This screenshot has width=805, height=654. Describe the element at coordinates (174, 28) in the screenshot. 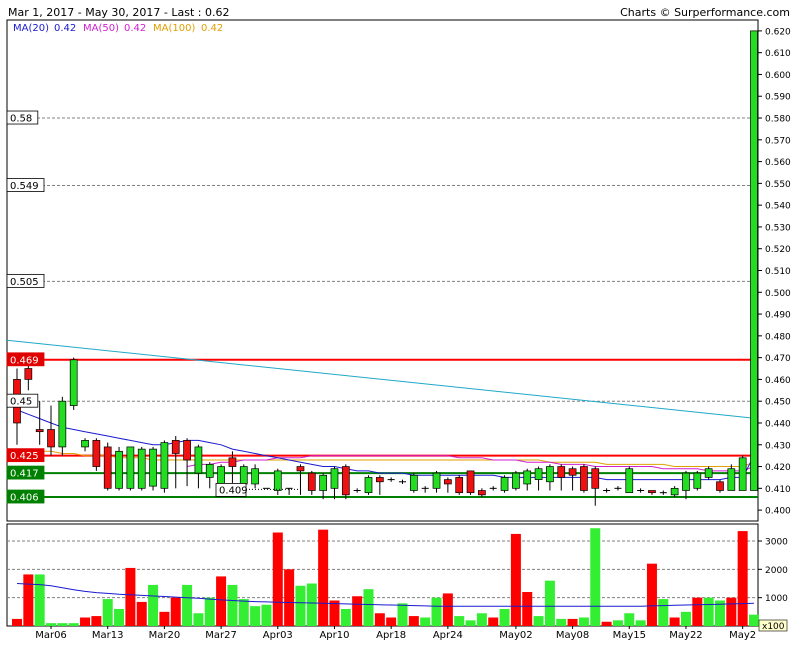

I see `legend-ma100-label: MA(100)` at that location.